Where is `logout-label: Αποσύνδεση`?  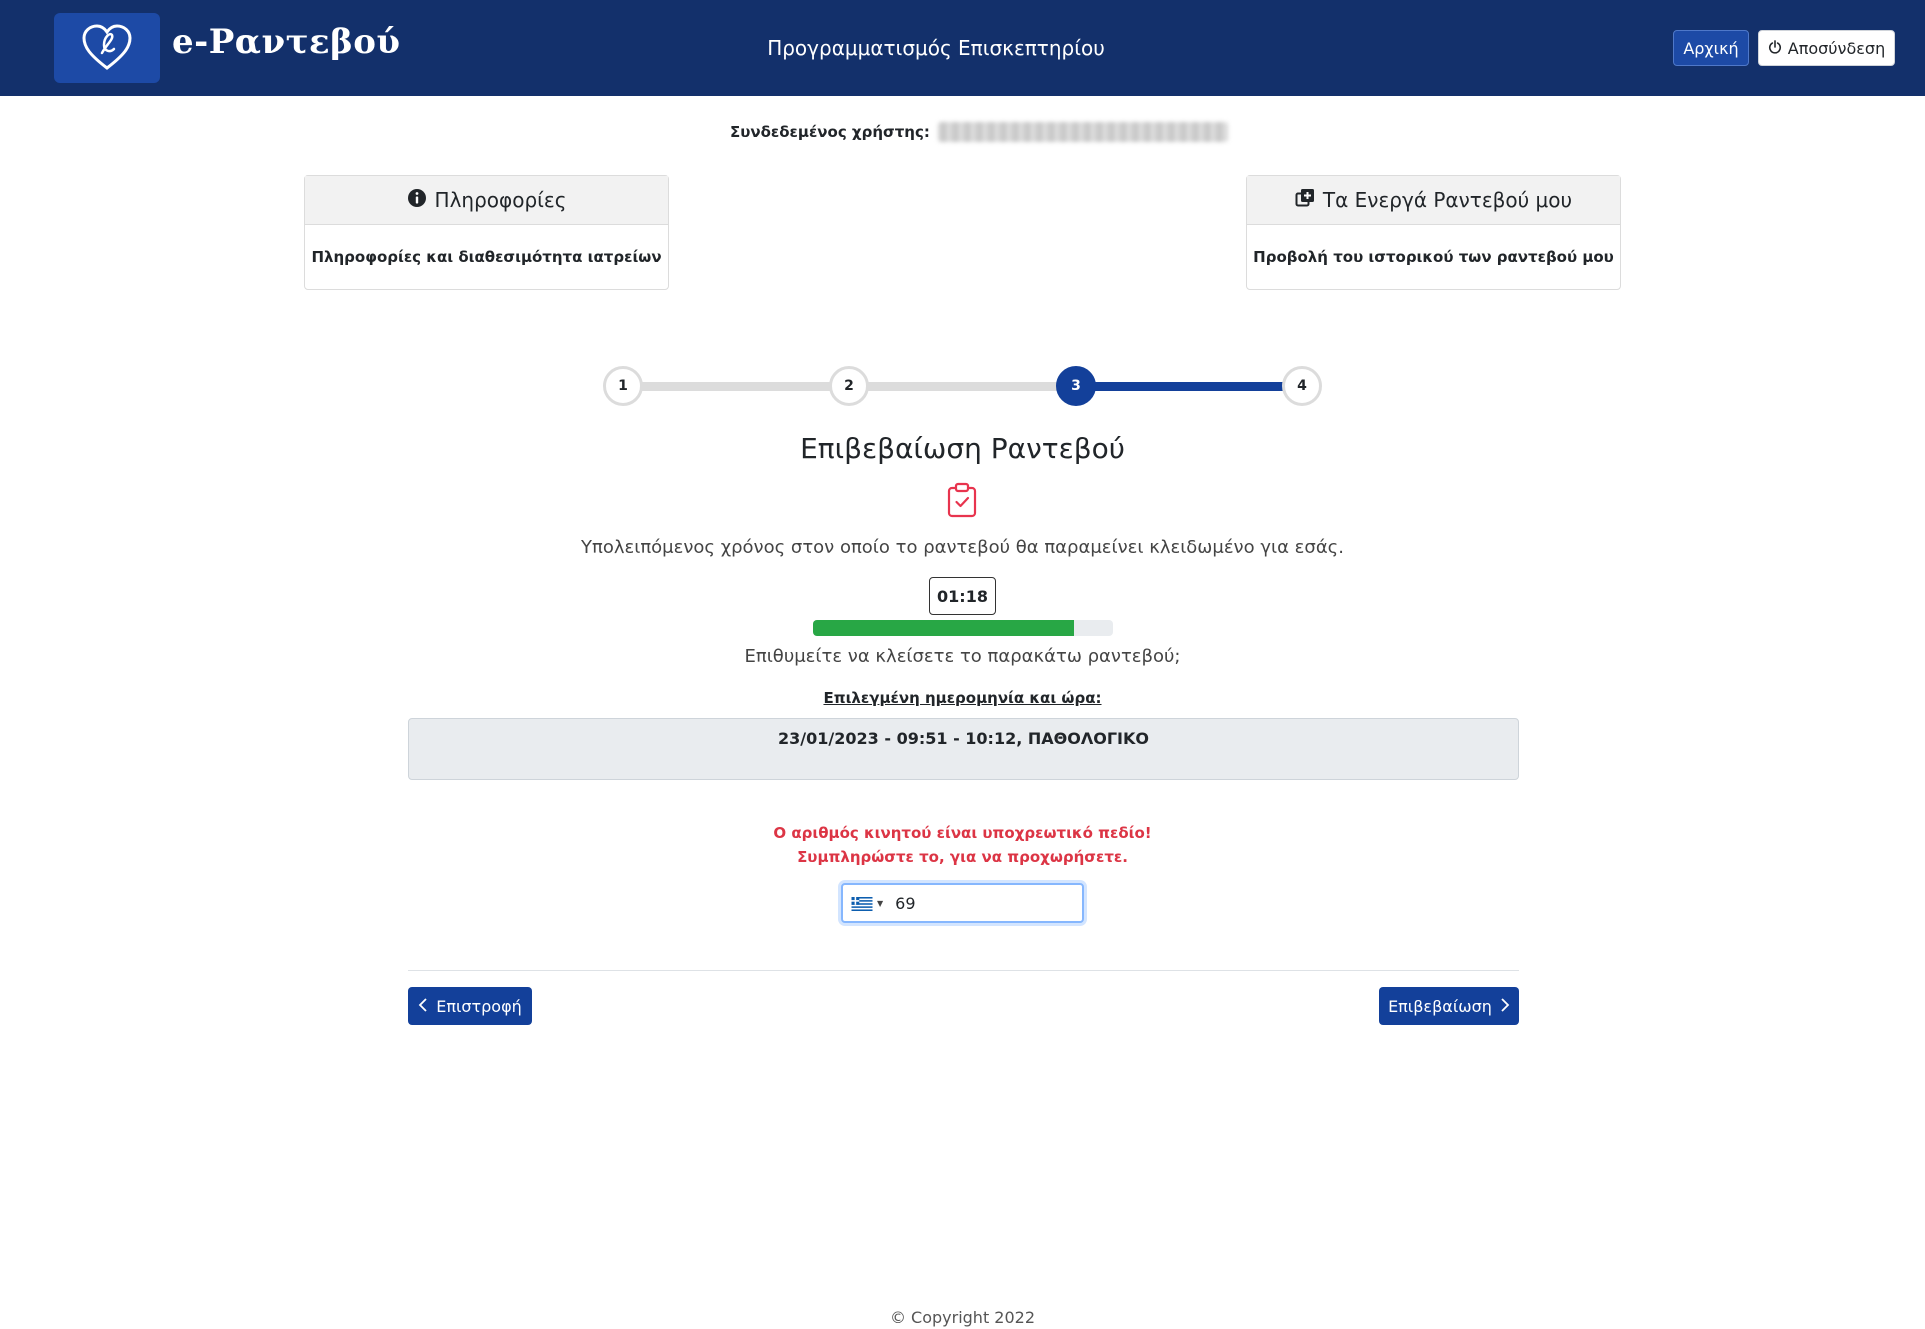 logout-label: Αποσύνδεση is located at coordinates (1836, 48).